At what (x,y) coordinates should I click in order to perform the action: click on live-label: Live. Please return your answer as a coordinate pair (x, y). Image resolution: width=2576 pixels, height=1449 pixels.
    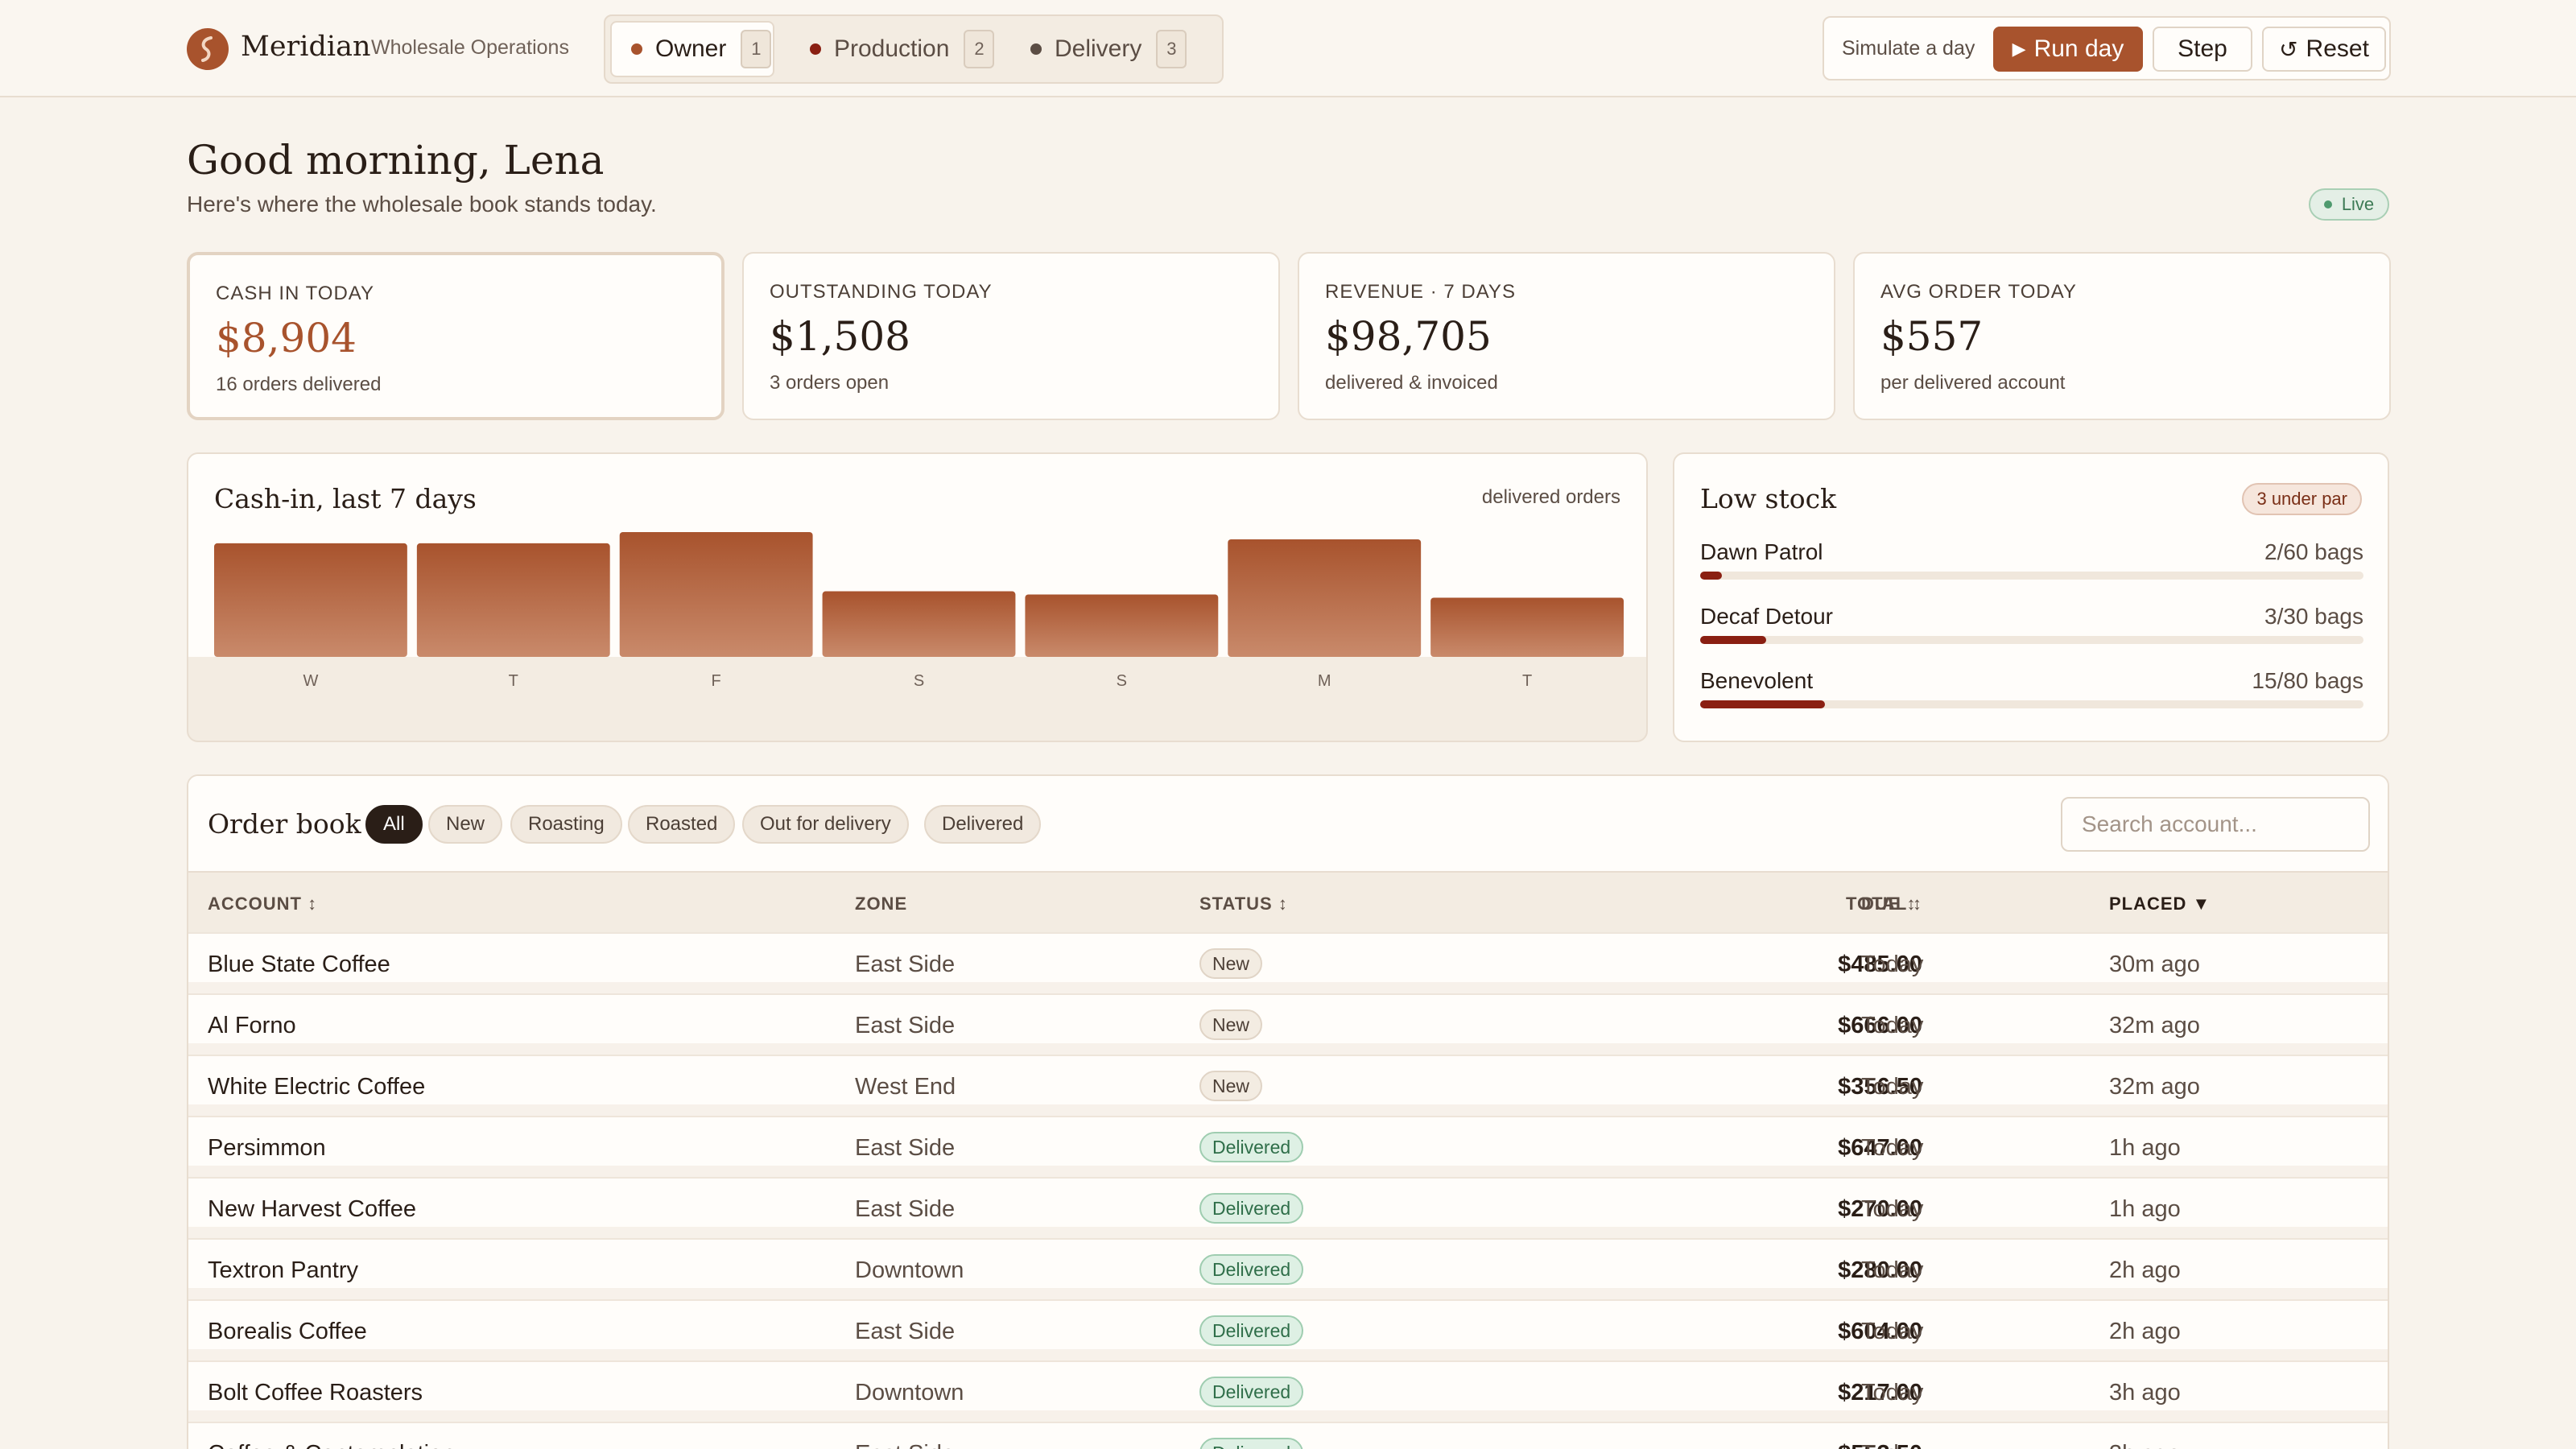
    Looking at the image, I should click on (2358, 204).